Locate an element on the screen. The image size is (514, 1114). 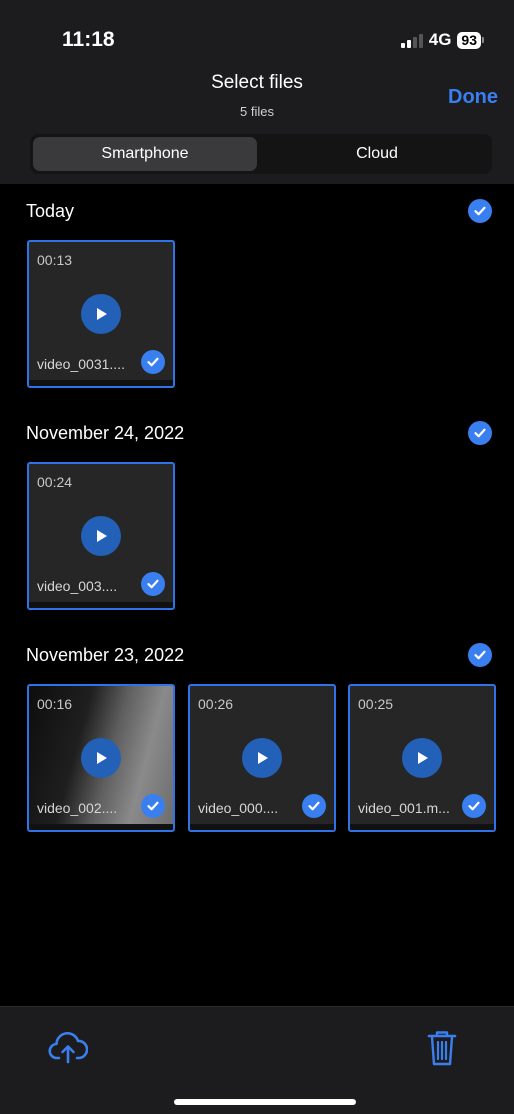
section-title-nov-24: November 24, 2022 is located at coordinates (105, 433).